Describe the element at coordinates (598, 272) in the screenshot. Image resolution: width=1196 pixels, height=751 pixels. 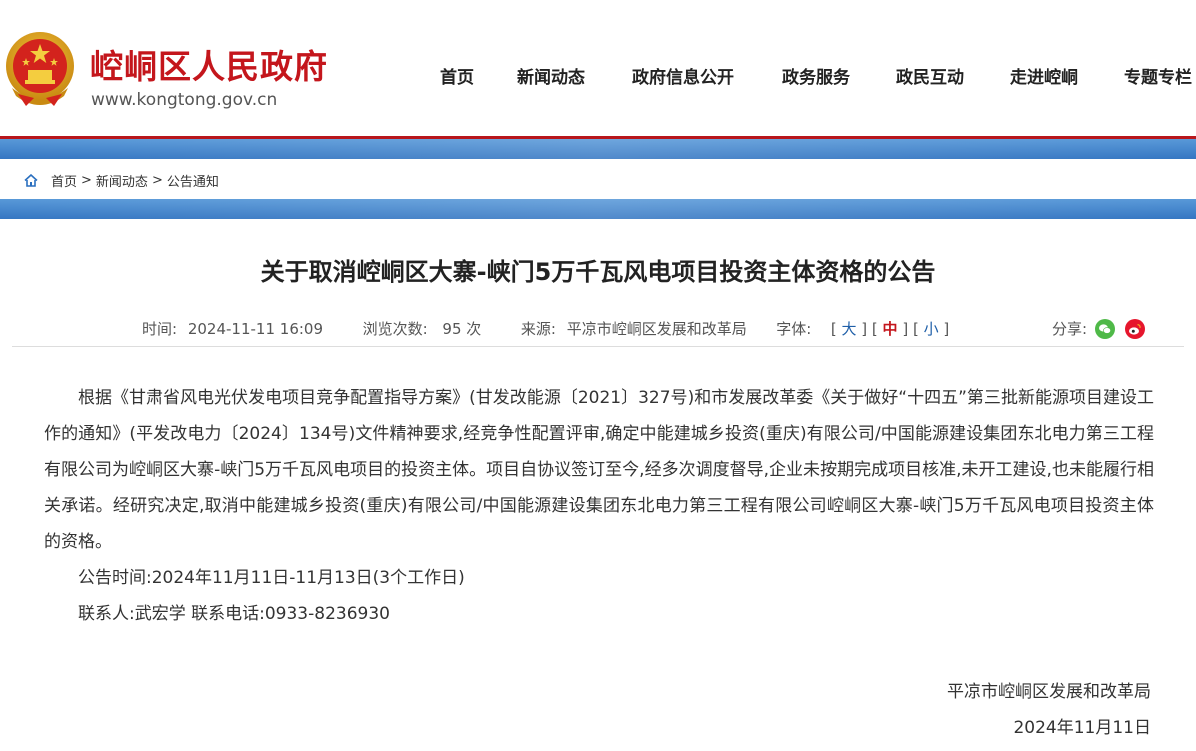
I see `article-title: 关于取消崆峒区大寨-峡门5万千瓦风电项目投资主体资格的公告` at that location.